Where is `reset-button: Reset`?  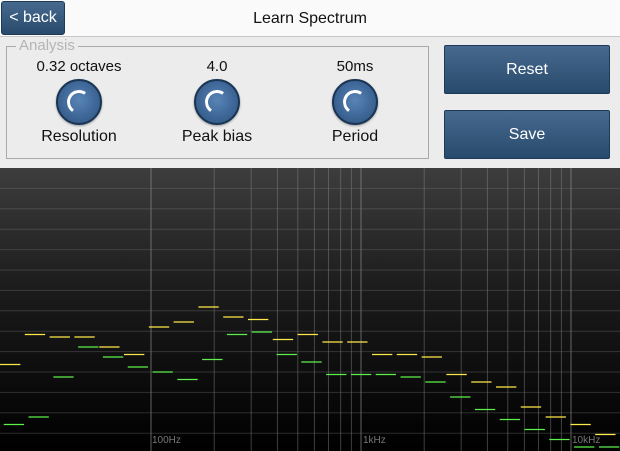
reset-button: Reset is located at coordinates (527, 69).